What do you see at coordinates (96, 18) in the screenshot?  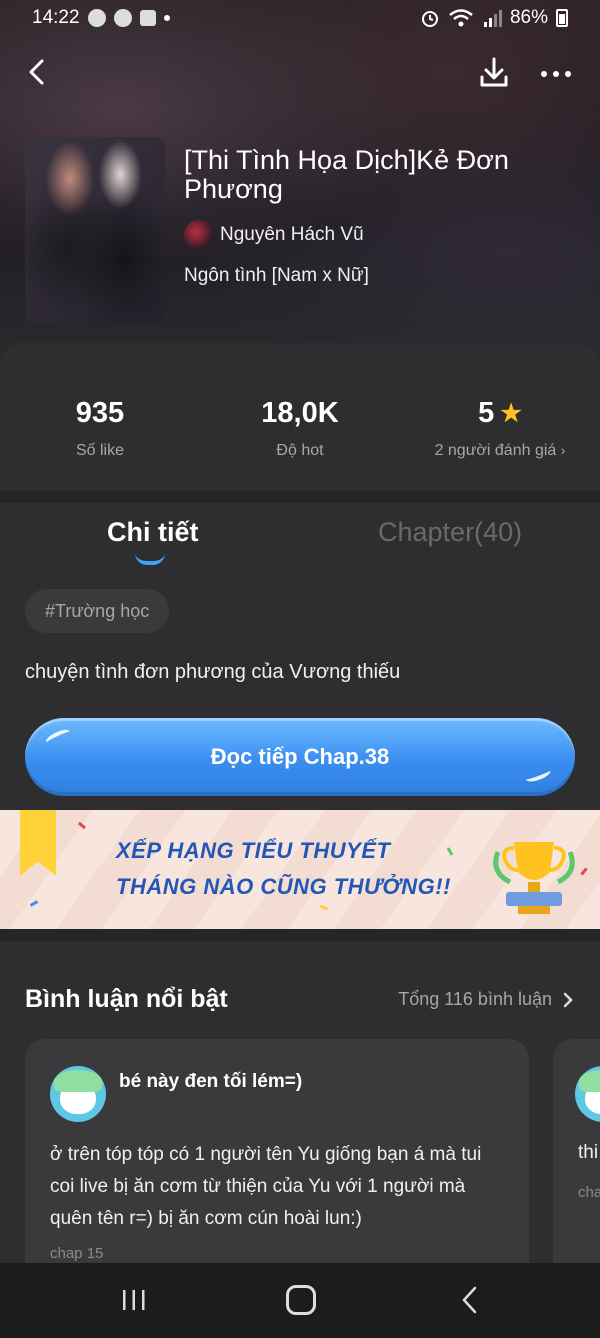 I see `tiktok-icon` at bounding box center [96, 18].